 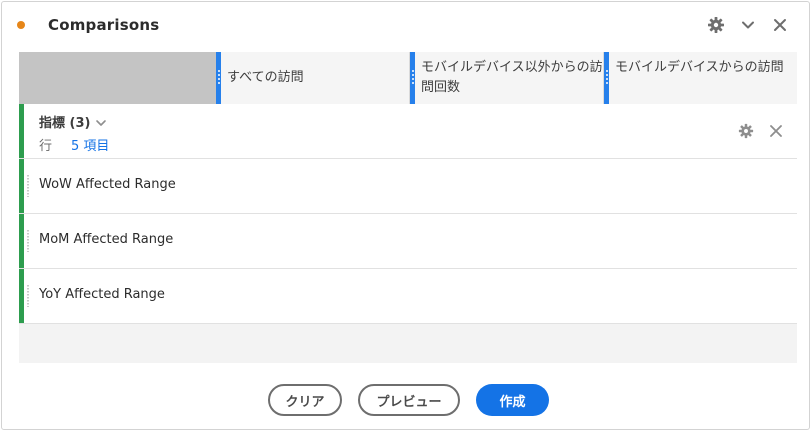 I want to click on corner-cell, so click(x=117, y=78).